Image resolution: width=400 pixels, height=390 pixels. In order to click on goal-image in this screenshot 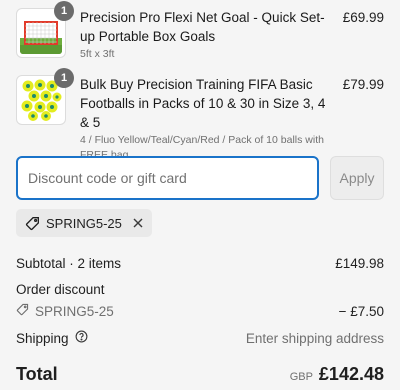, I will do `click(41, 33)`.